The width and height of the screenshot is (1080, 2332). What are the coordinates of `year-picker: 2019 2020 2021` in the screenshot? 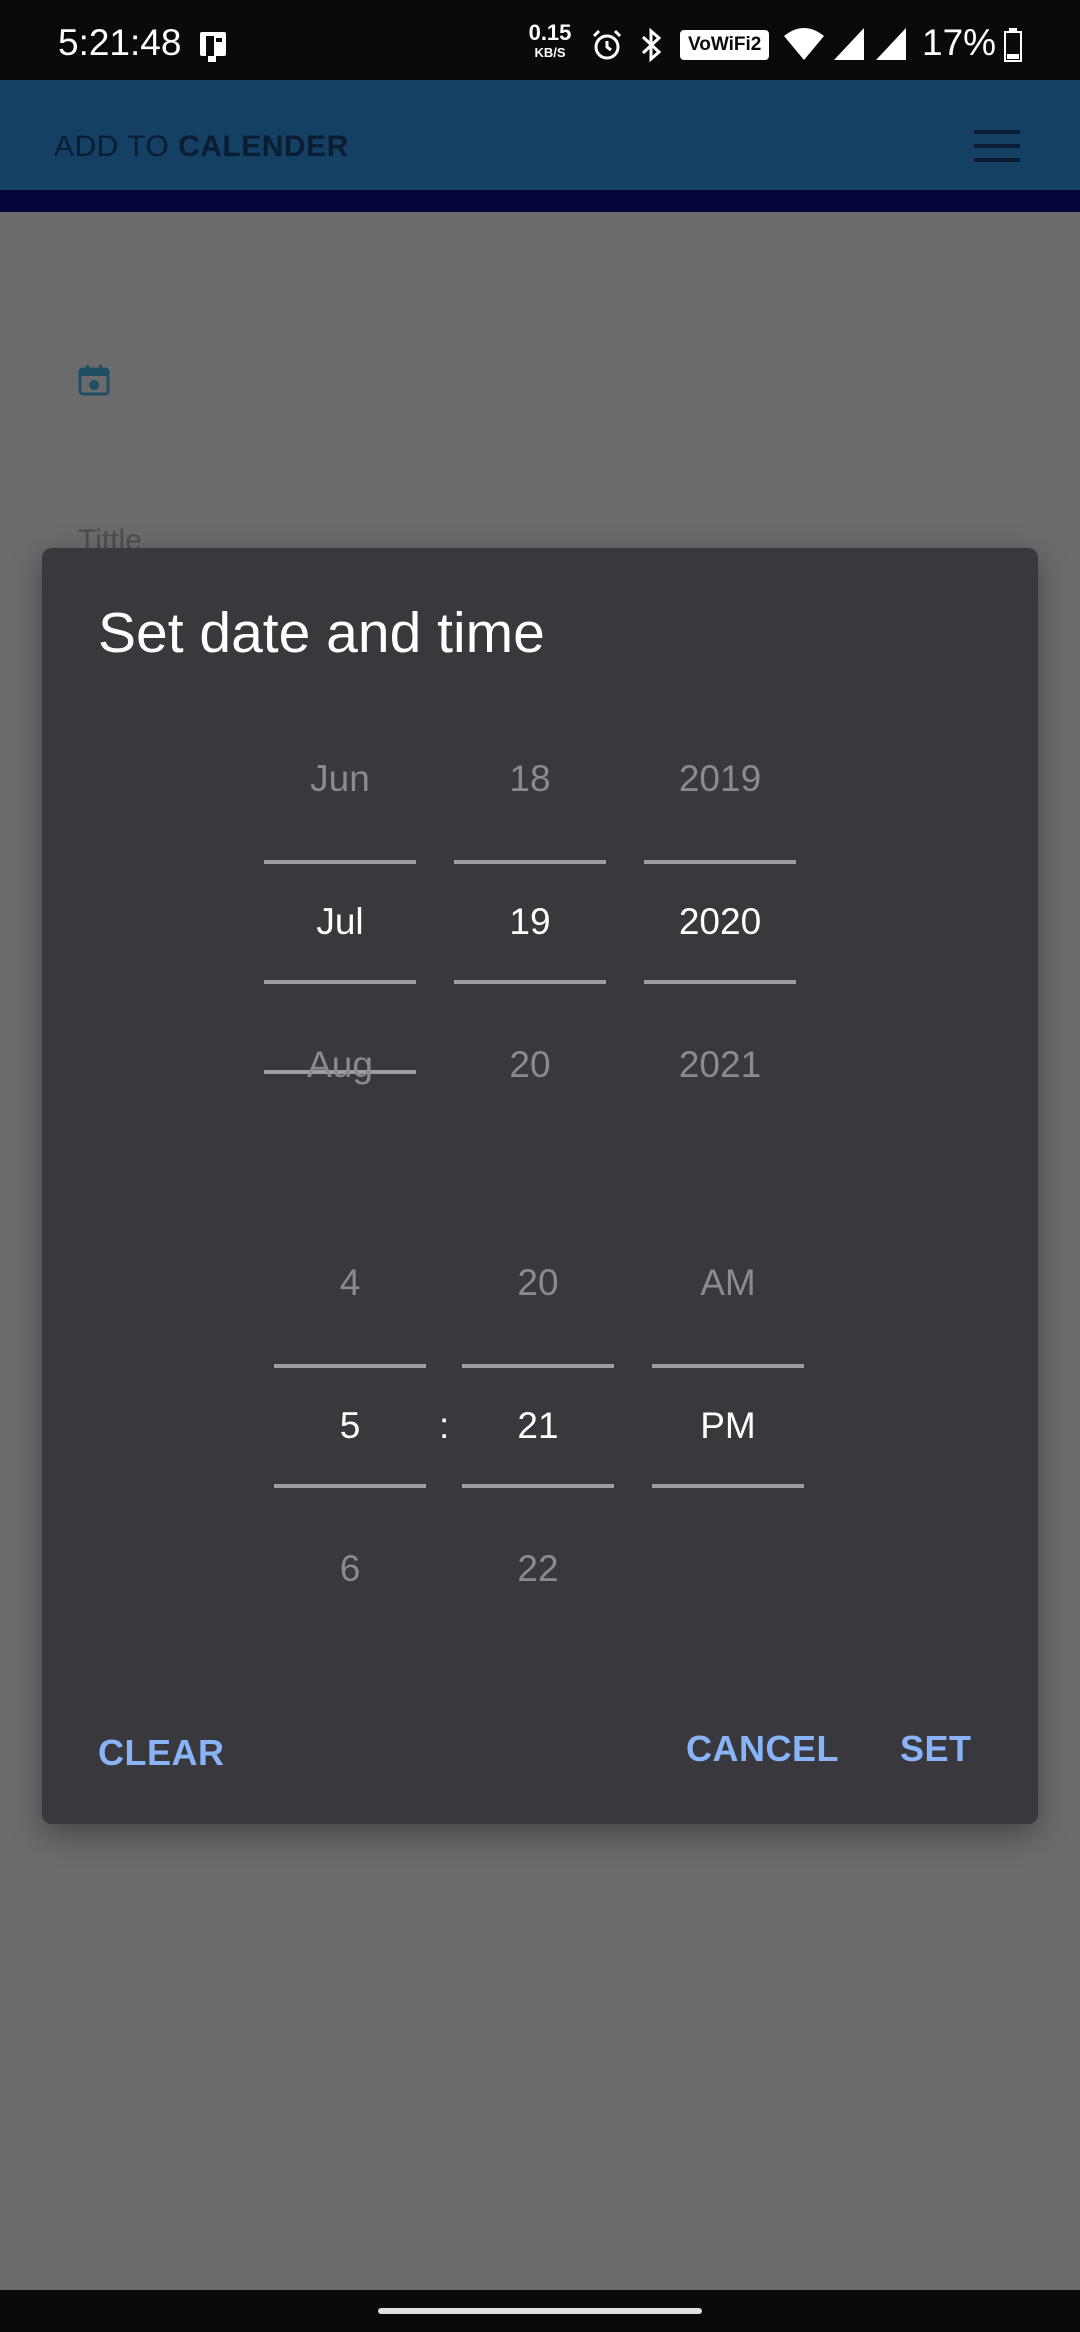 It's located at (720, 921).